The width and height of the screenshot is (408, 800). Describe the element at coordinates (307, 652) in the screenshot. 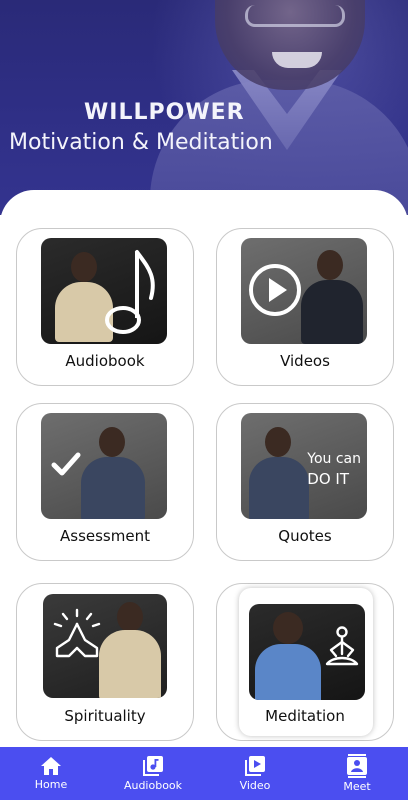

I see `meditation-thumbnail` at that location.